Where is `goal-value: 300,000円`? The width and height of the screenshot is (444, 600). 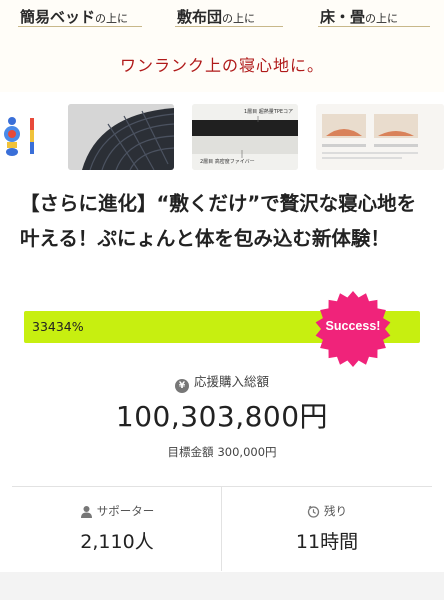
goal-value: 300,000円 is located at coordinates (247, 452).